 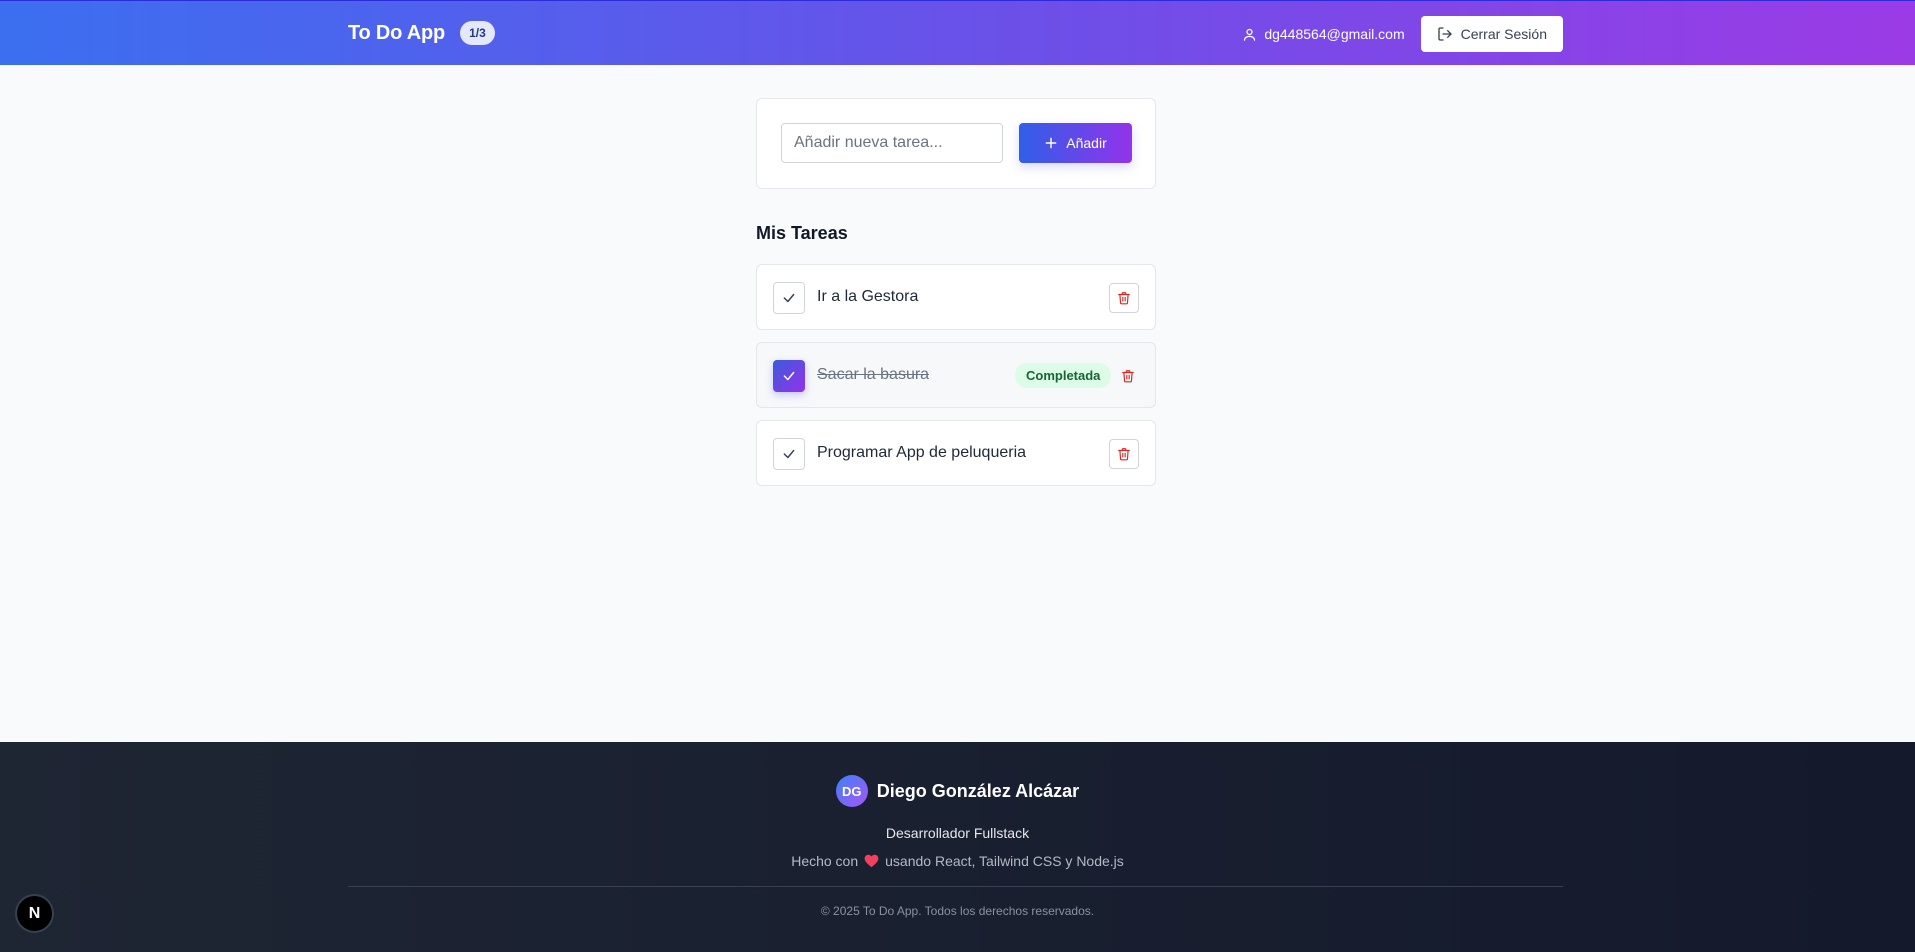 I want to click on add-task-label: Añadir, so click(x=1086, y=143).